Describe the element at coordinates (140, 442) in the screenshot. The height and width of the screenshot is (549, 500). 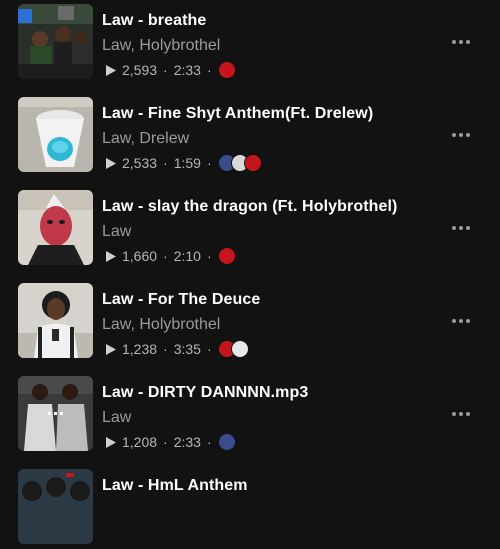
I see `play-count: 1,208` at that location.